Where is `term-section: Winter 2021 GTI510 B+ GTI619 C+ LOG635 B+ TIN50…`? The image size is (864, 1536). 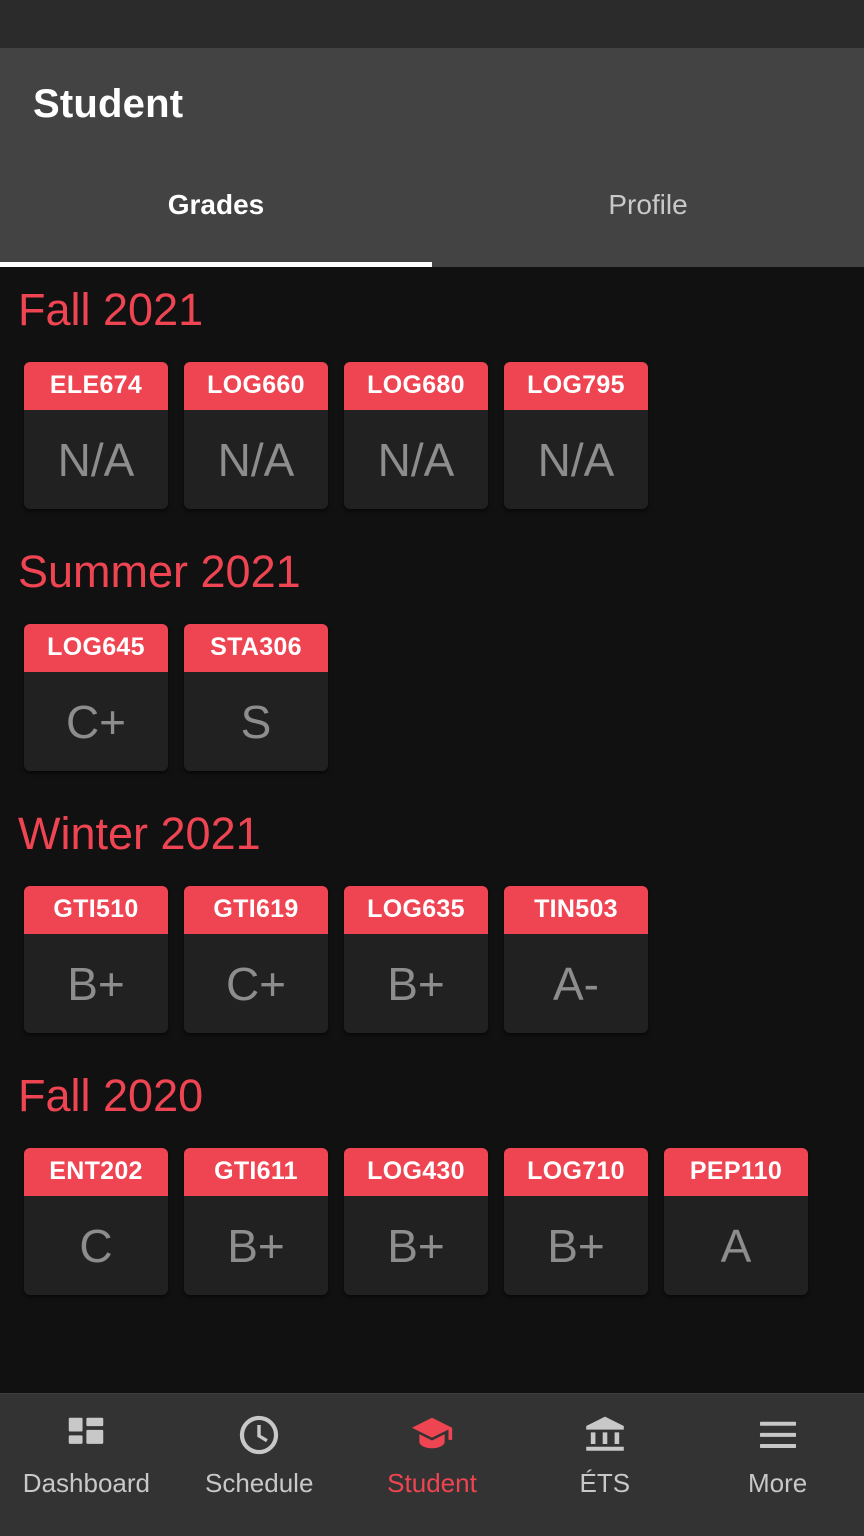 term-section: Winter 2021 GTI510 B+ GTI619 C+ LOG635 B+ TIN50… is located at coordinates (432, 922).